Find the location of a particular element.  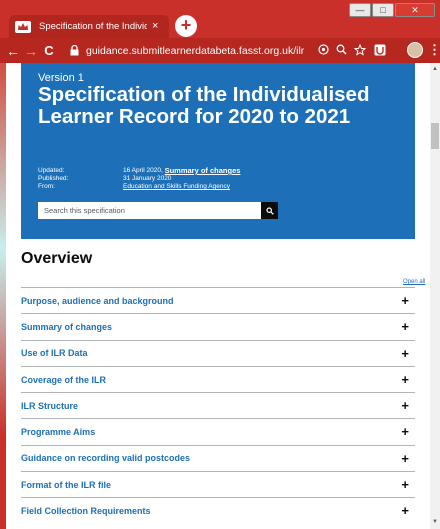

tab-close-icon: × is located at coordinates (155, 26).